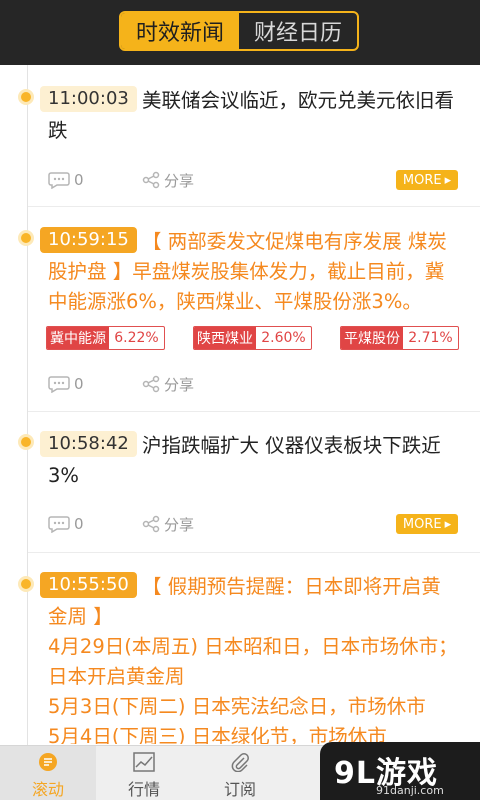 The image size is (480, 800). Describe the element at coordinates (240, 773) in the screenshot. I see `tab-subscribe: 订阅` at that location.